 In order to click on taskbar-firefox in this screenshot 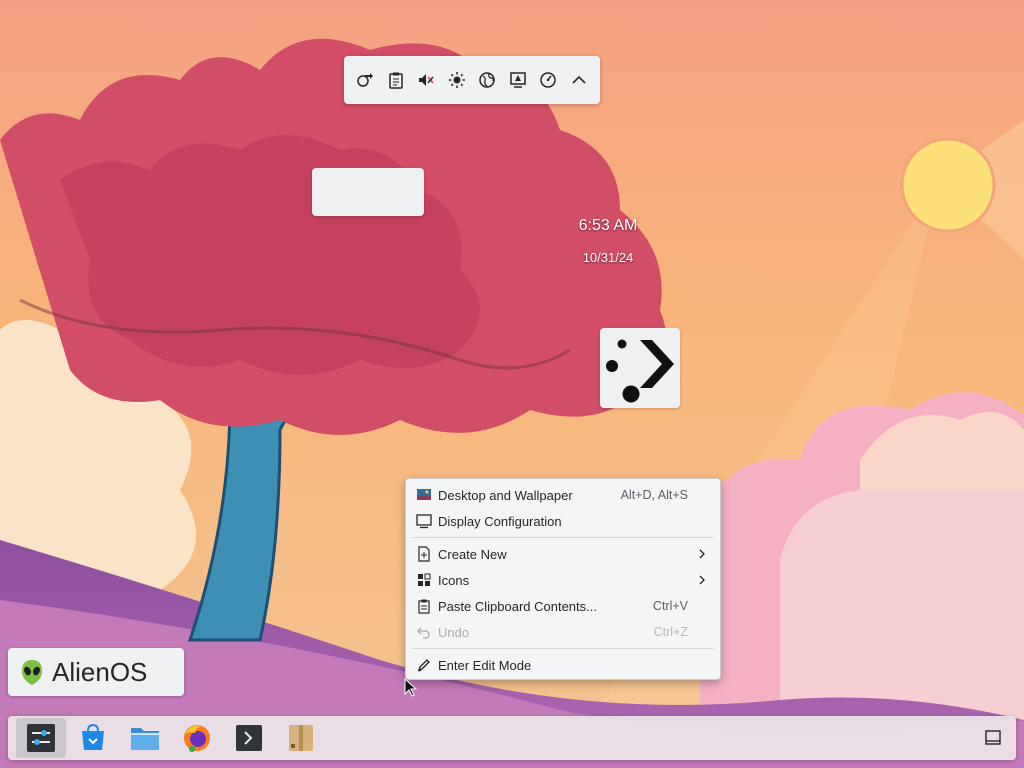, I will do `click(197, 738)`.